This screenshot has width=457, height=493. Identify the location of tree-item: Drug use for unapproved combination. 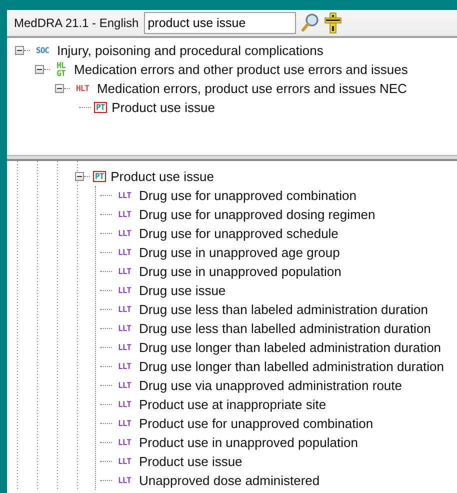
(247, 195).